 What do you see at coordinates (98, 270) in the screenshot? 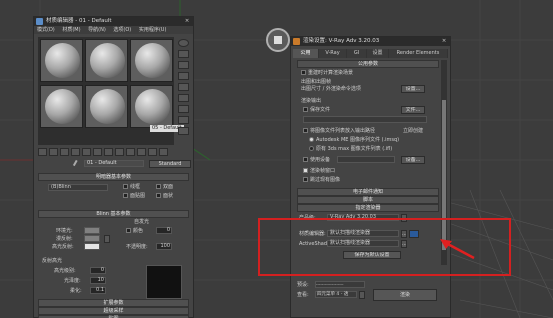
I see `specular-level-value: 0` at bounding box center [98, 270].